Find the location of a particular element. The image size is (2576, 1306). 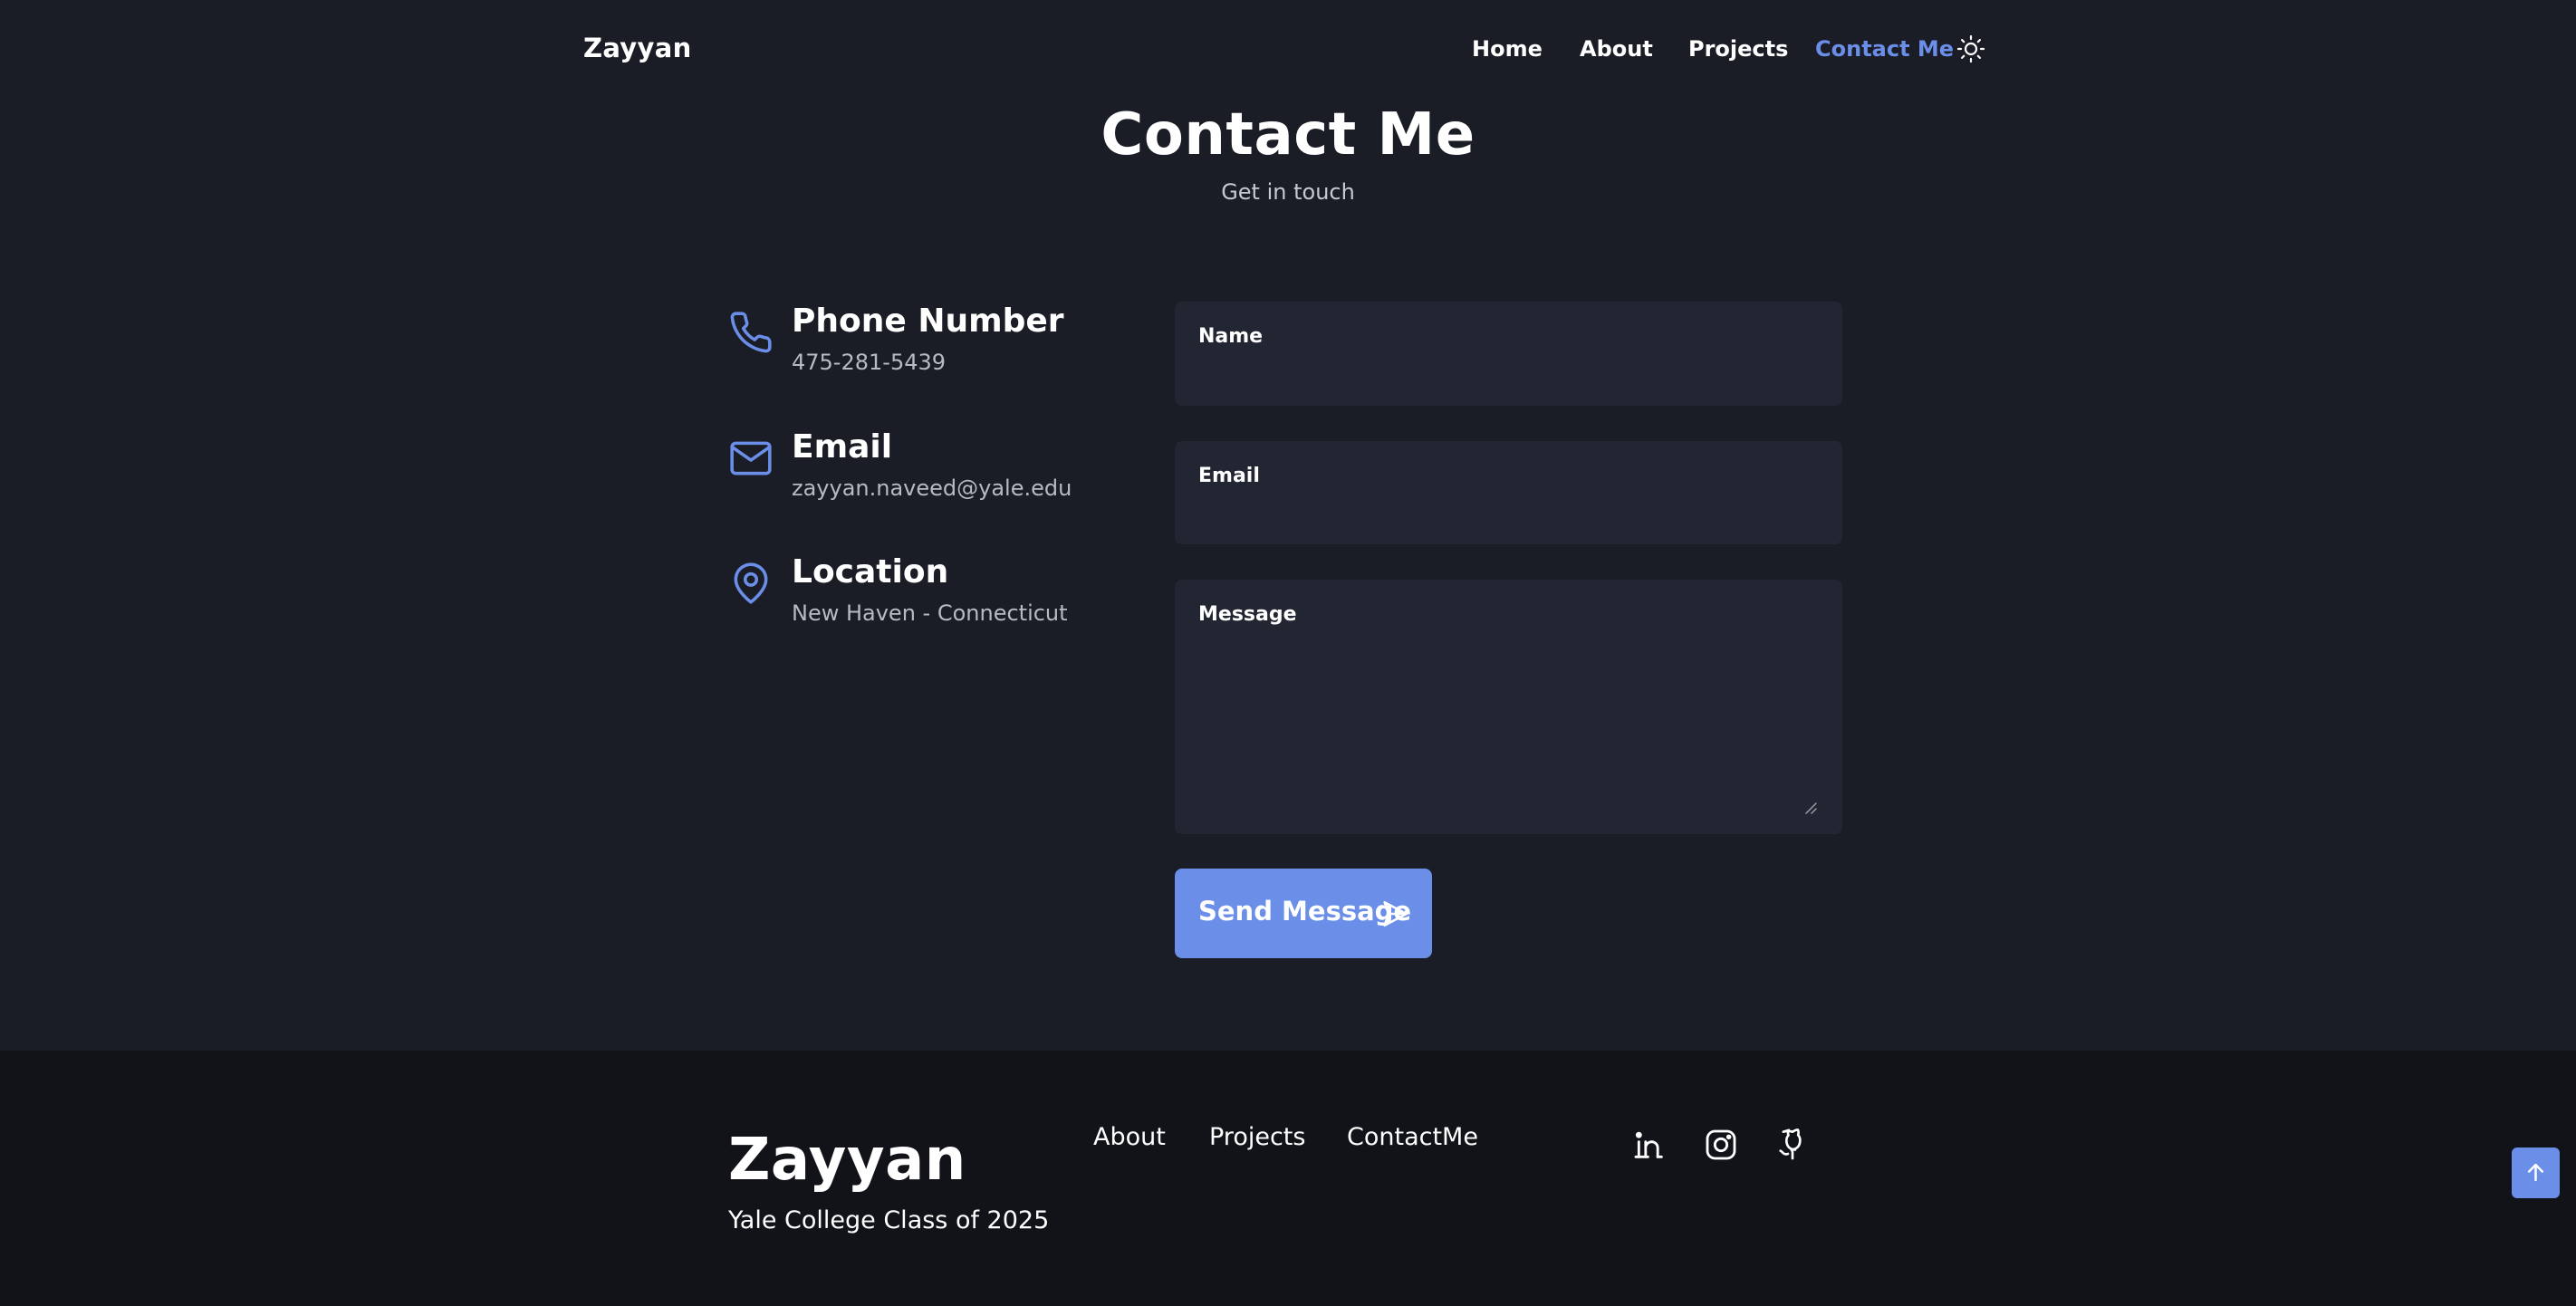

arrow-up-icon is located at coordinates (2535, 1172).